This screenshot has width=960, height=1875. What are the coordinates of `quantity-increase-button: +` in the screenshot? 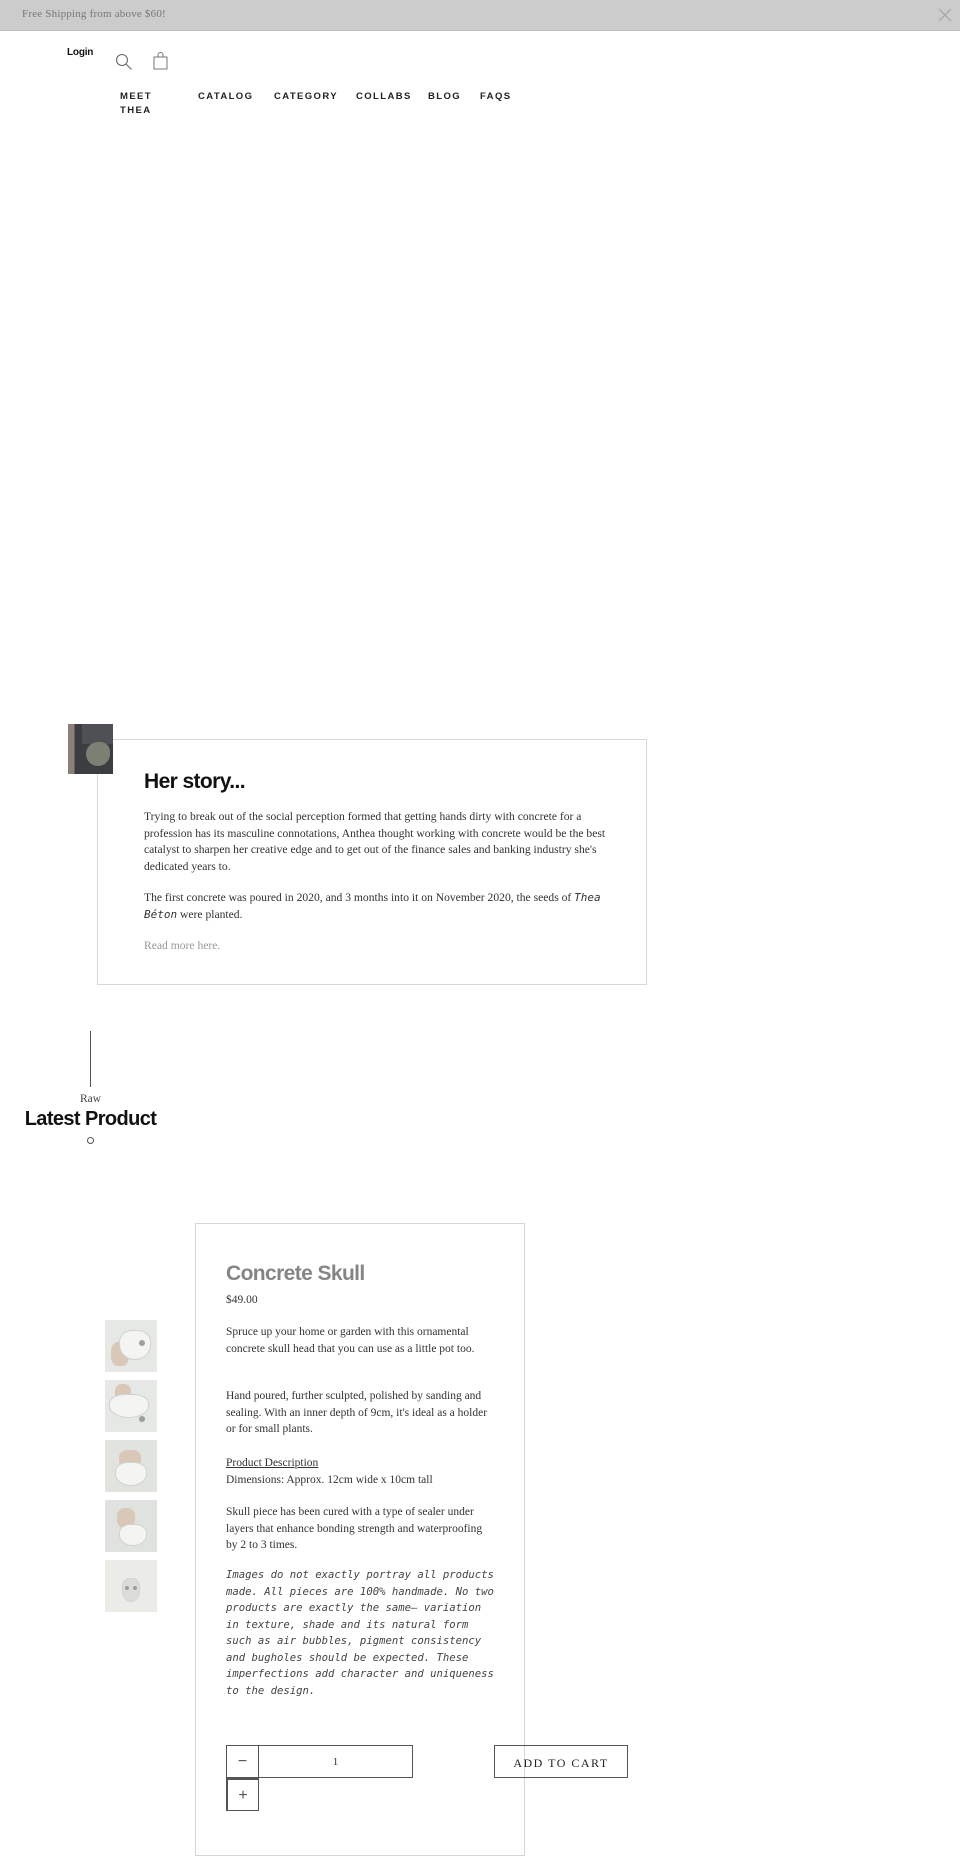 It's located at (242, 1794).